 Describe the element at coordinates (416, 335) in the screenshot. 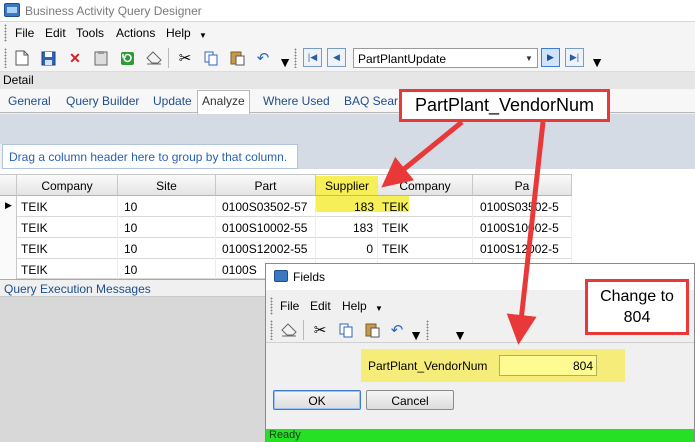

I see `fields-toolbar-caret-icon: ▼` at that location.